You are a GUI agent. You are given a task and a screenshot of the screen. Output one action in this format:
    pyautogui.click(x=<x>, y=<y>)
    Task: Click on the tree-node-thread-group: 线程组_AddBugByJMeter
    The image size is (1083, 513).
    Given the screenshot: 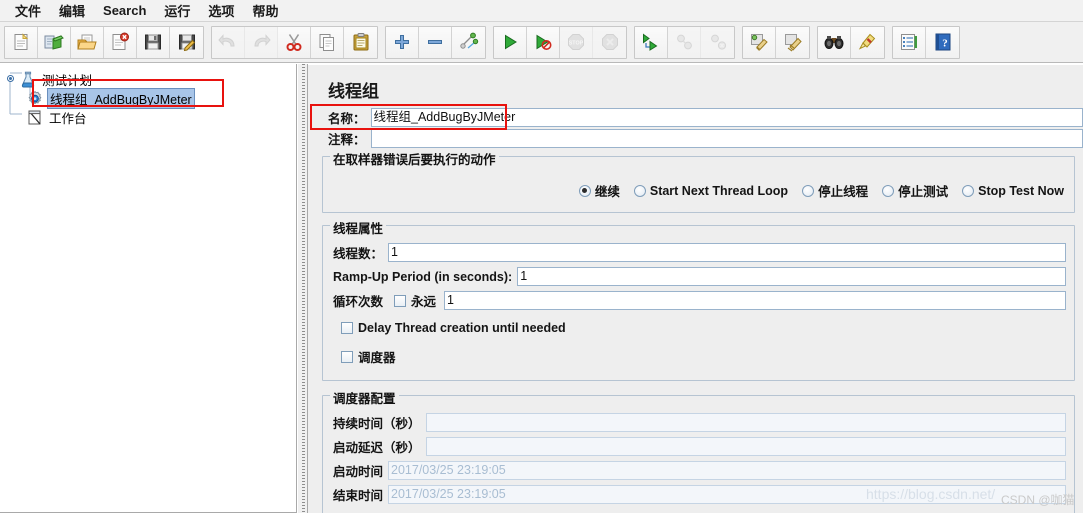 What is the action you would take?
    pyautogui.click(x=150, y=98)
    